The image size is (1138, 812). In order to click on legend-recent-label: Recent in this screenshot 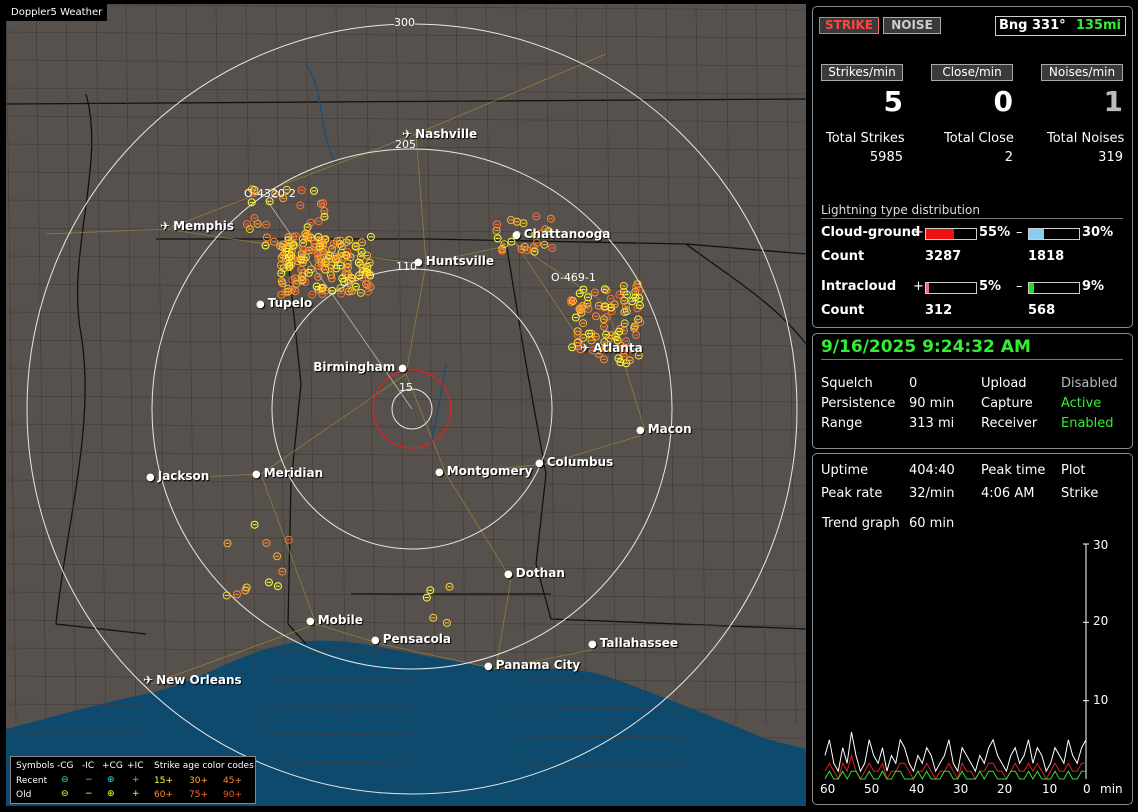, I will do `click(32, 781)`.